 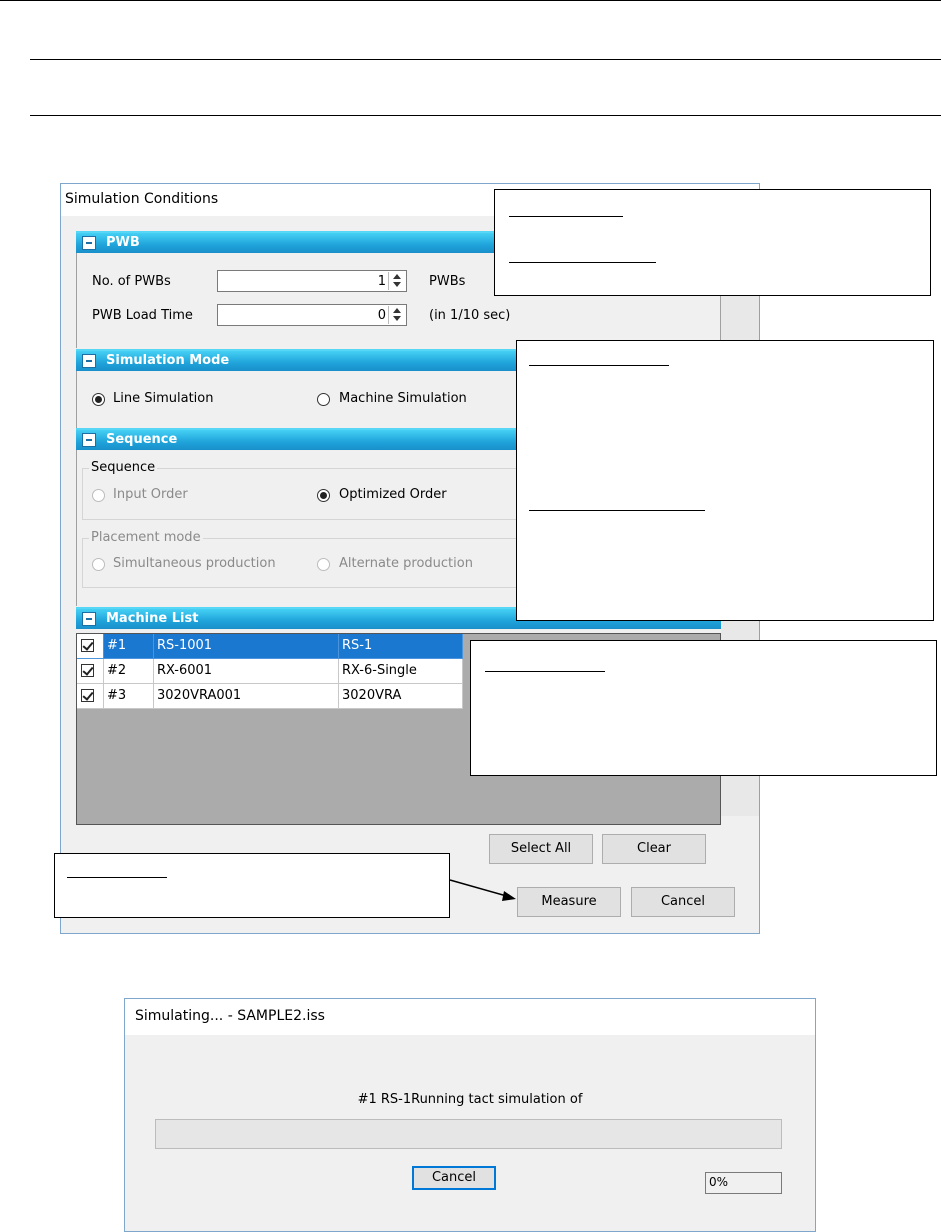 What do you see at coordinates (98, 399) in the screenshot?
I see `line-simulation-radio` at bounding box center [98, 399].